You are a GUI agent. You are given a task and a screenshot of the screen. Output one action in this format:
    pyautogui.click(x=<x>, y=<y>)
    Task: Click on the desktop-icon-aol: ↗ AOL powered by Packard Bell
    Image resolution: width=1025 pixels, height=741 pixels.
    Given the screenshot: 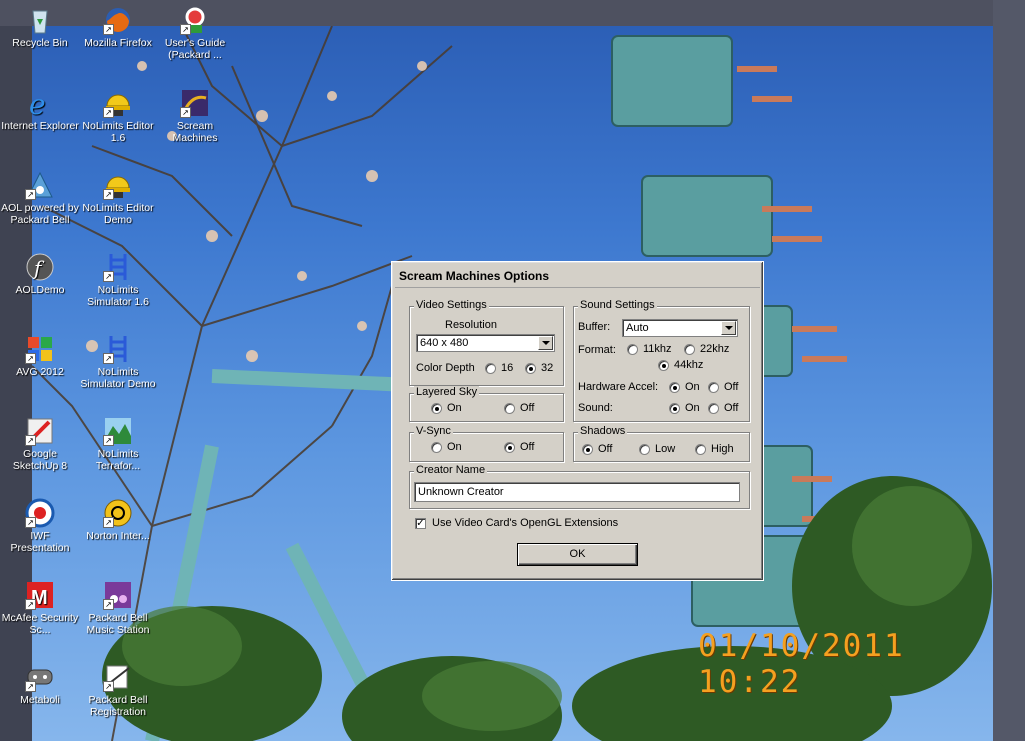 What is the action you would take?
    pyautogui.click(x=40, y=198)
    